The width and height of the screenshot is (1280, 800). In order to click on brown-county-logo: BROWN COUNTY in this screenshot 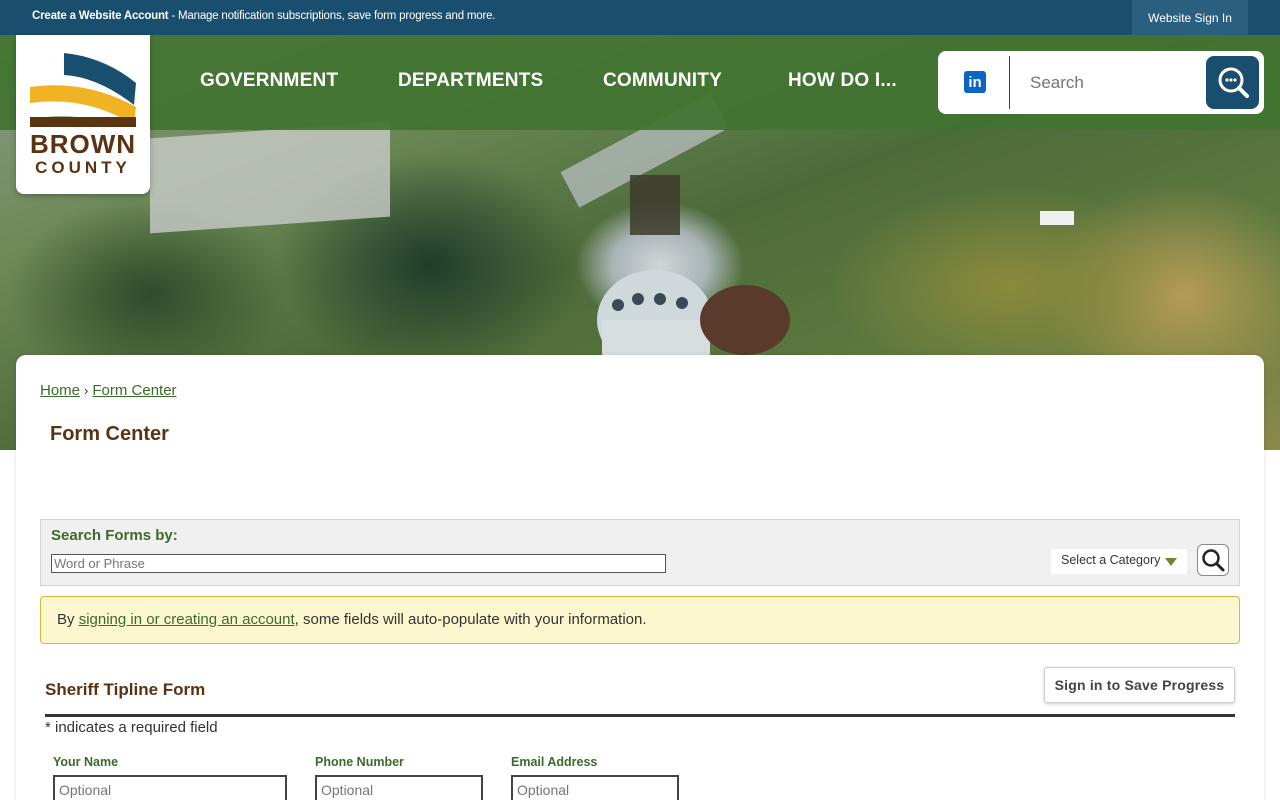, I will do `click(83, 114)`.